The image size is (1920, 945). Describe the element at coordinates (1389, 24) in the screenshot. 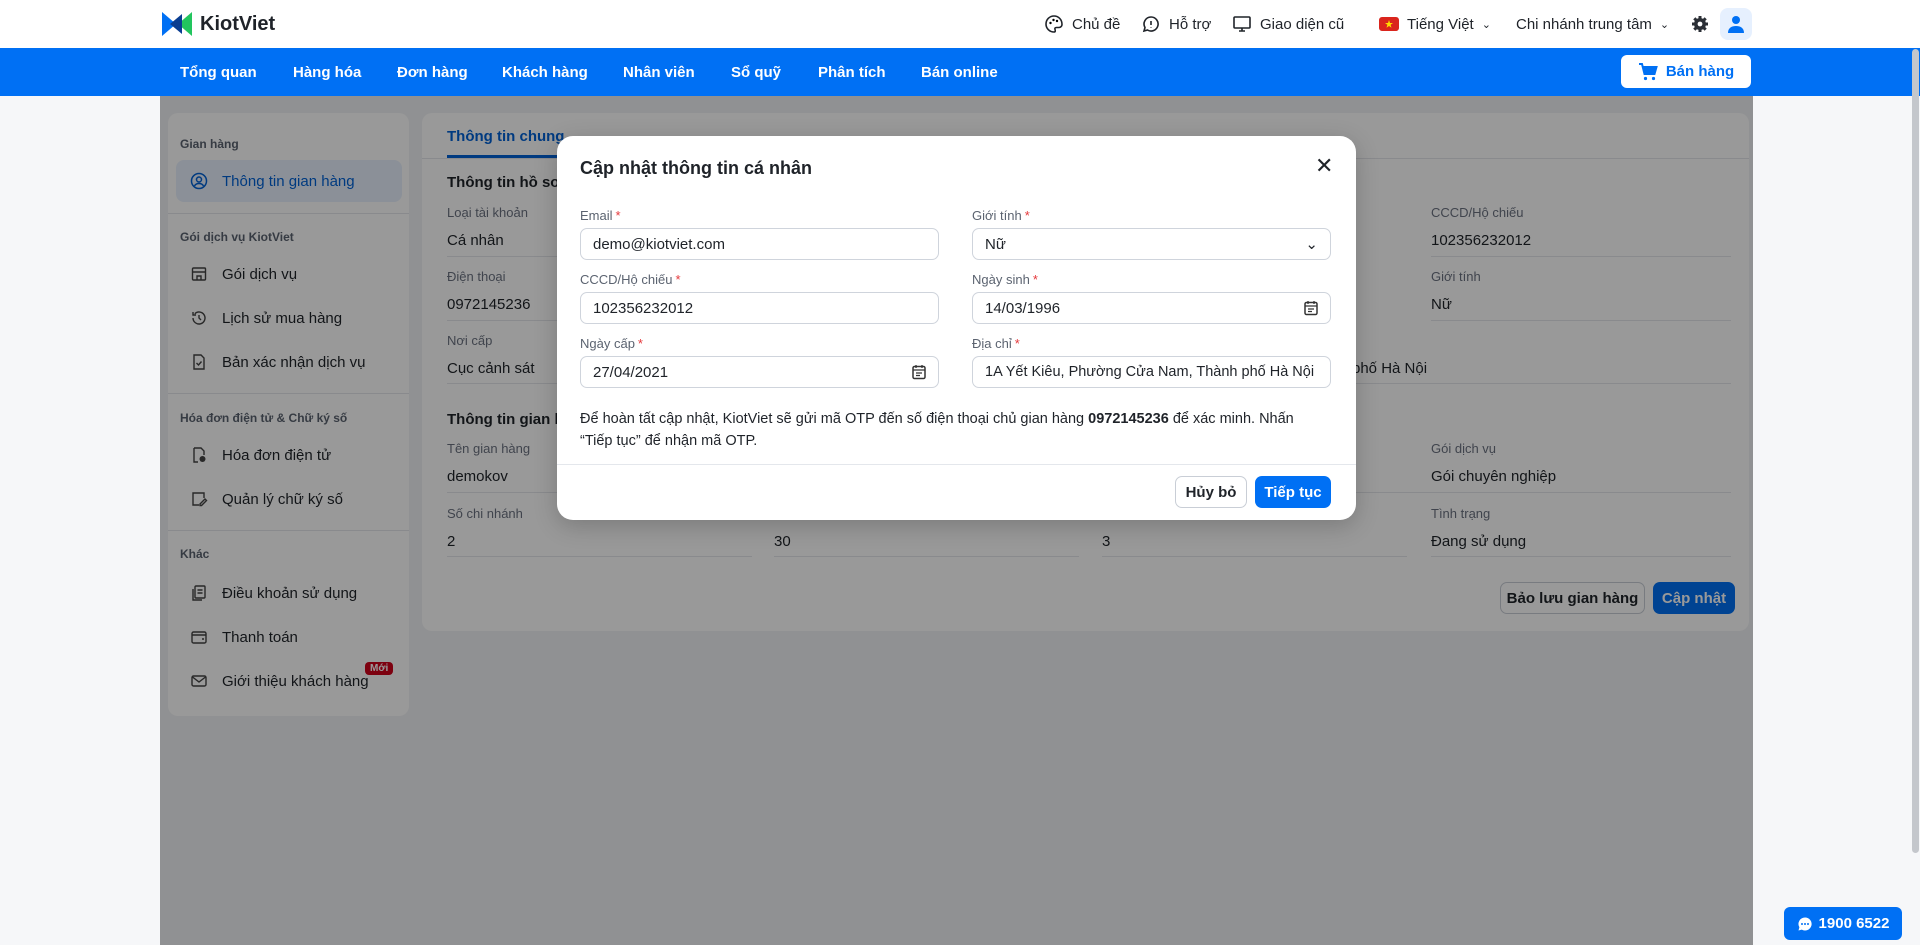

I see `vietnam-flag-icon` at that location.